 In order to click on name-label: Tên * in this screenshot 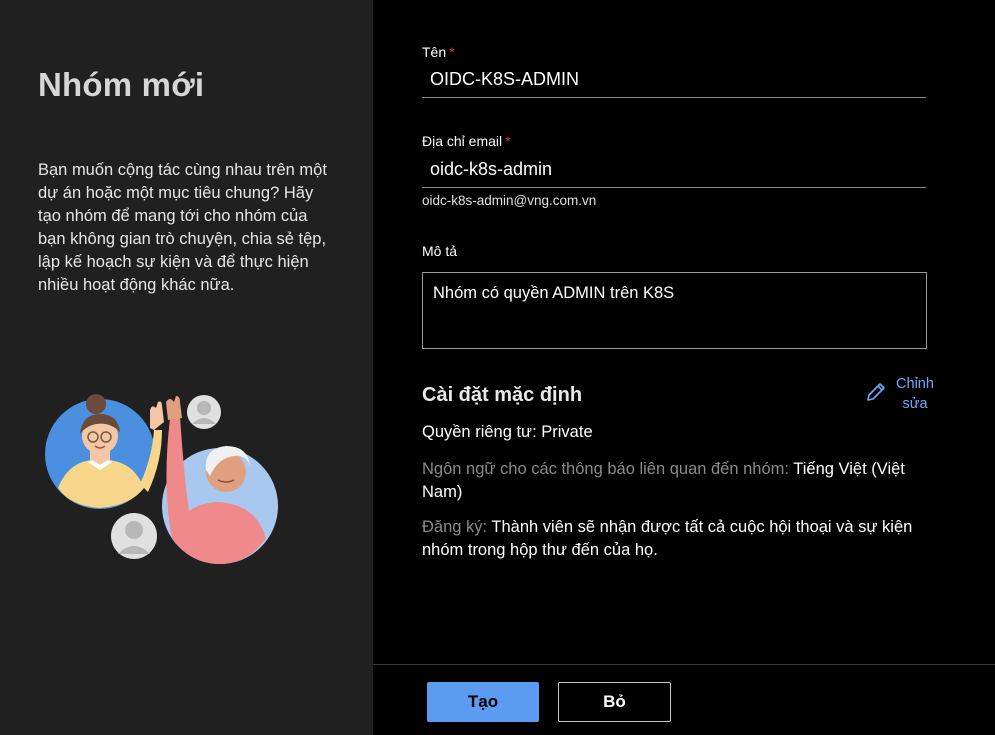, I will do `click(438, 52)`.